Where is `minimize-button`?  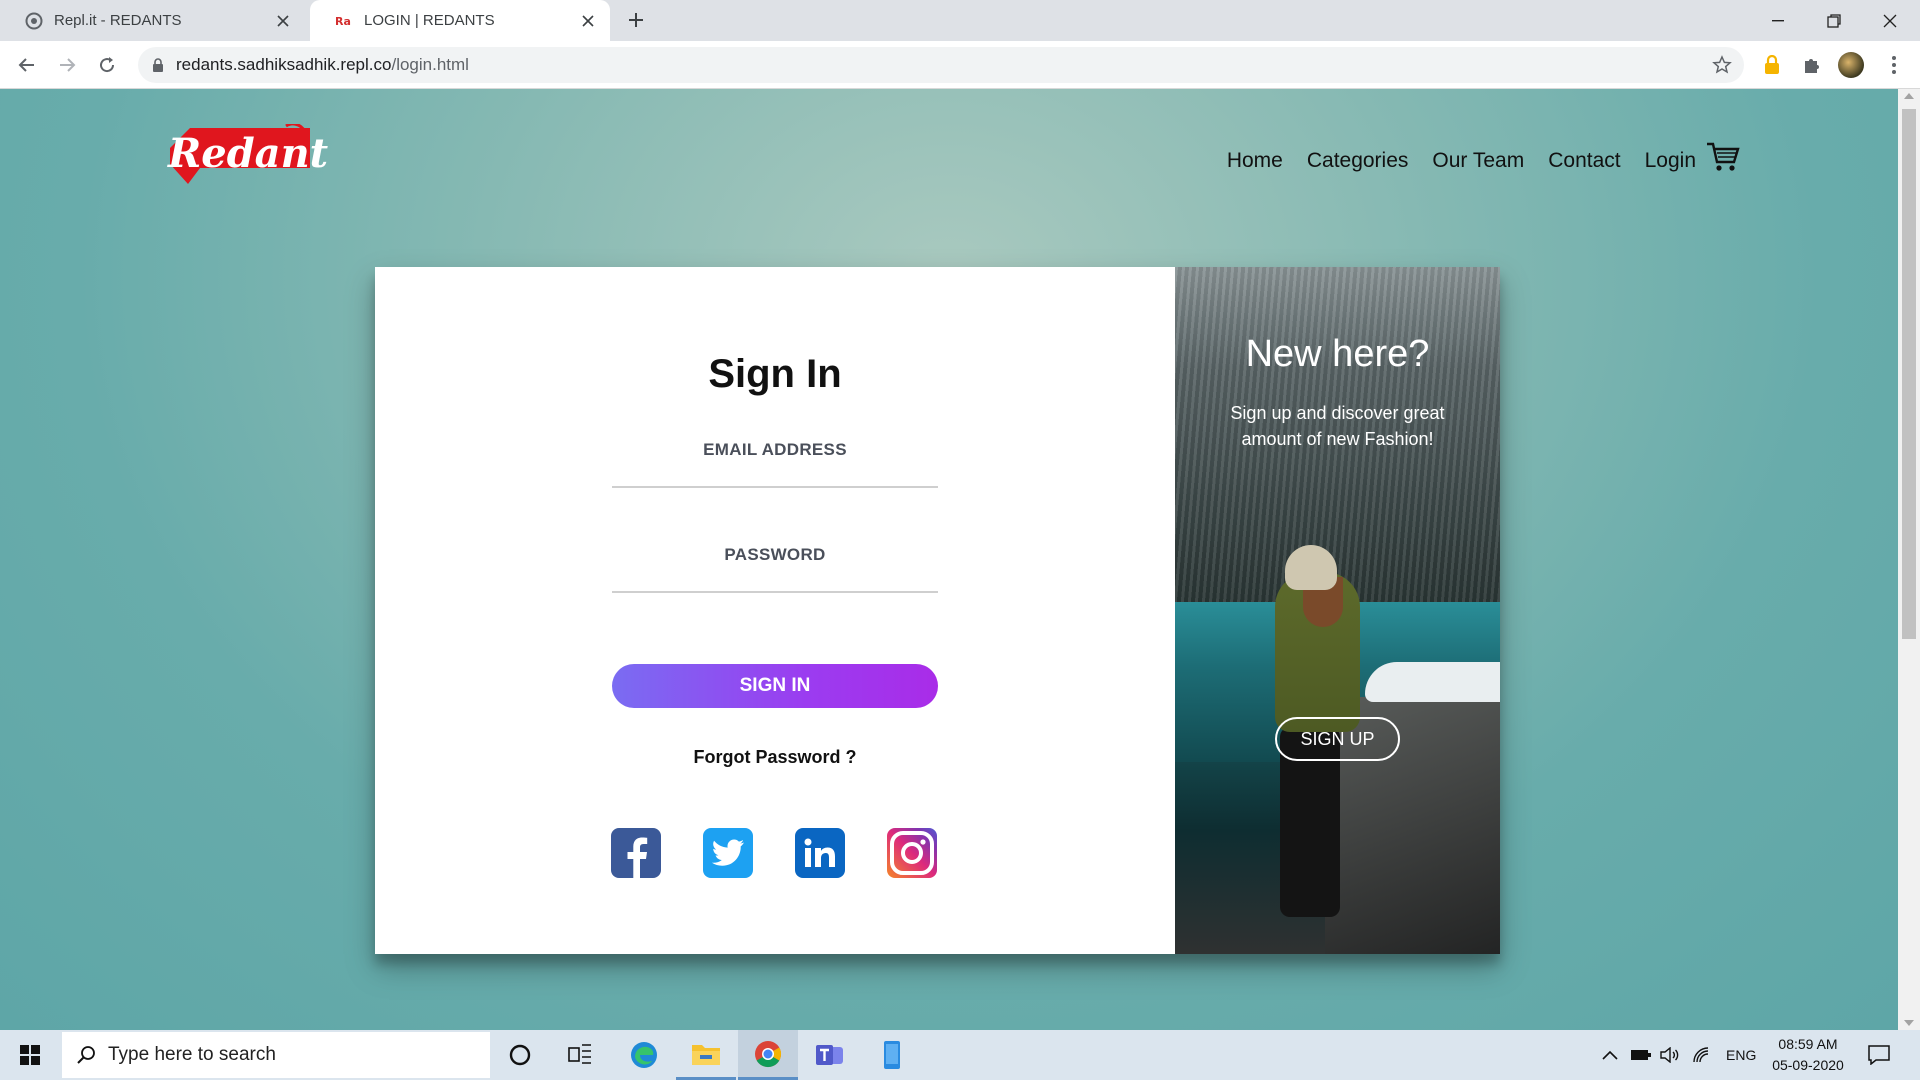
minimize-button is located at coordinates (1778, 20).